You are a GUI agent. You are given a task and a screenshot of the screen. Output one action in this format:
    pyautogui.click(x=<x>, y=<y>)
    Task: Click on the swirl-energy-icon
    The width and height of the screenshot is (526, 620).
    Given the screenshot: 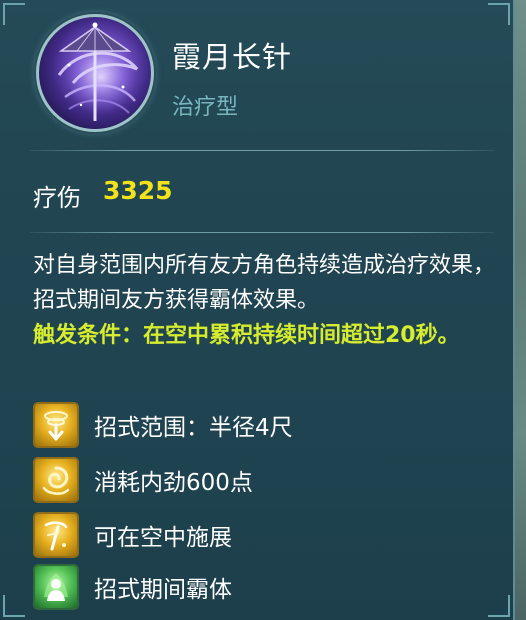 What is the action you would take?
    pyautogui.click(x=56, y=480)
    